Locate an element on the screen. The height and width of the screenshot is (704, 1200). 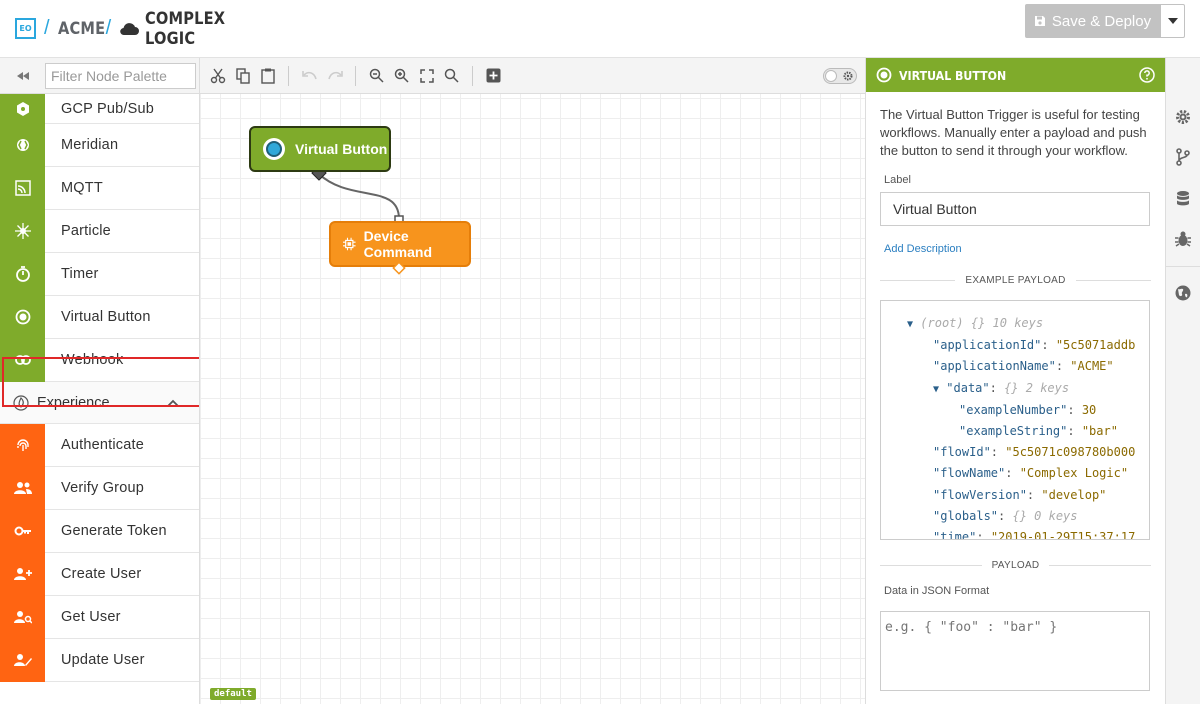
palette-node-timer: Timer is located at coordinates (99, 274).